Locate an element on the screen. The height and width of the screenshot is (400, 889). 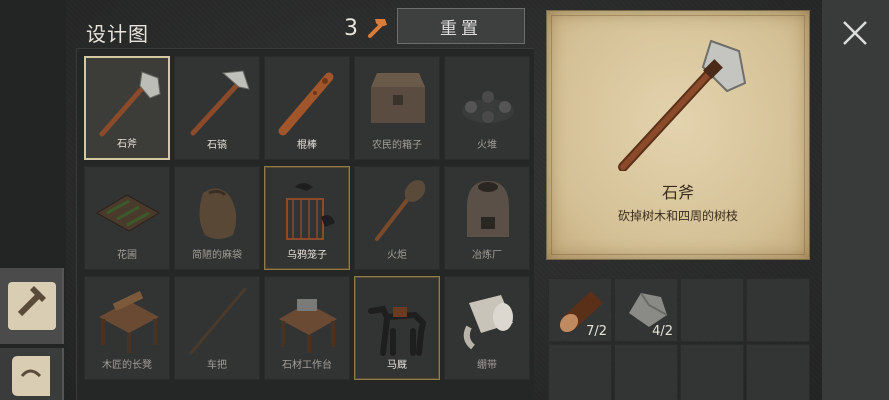
stone-axe-detail-icon is located at coordinates (682, 105).